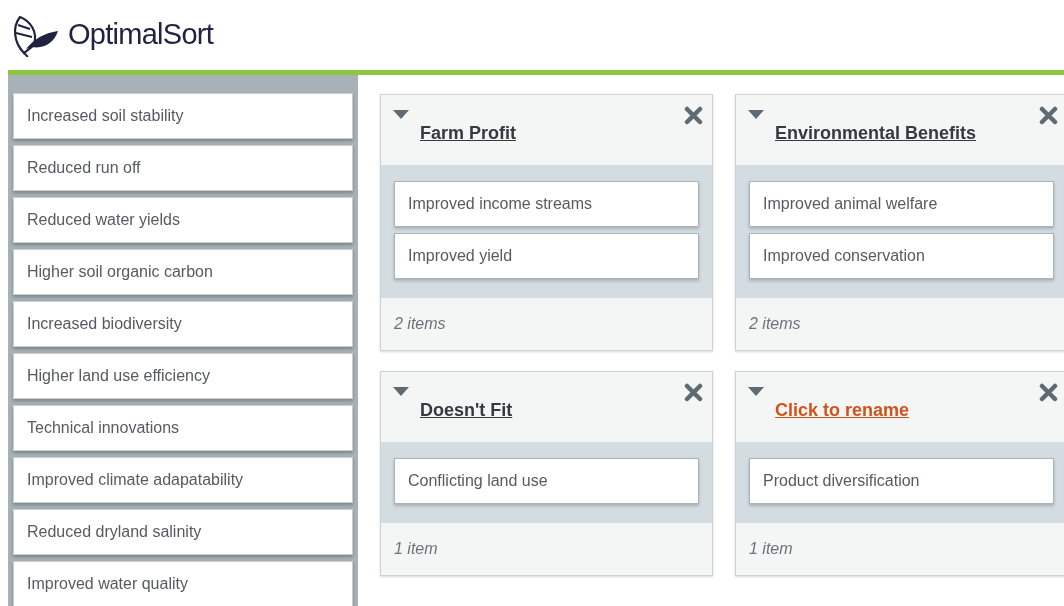 This screenshot has height=606, width=1064. I want to click on category-title: Doesn't Fit, so click(466, 410).